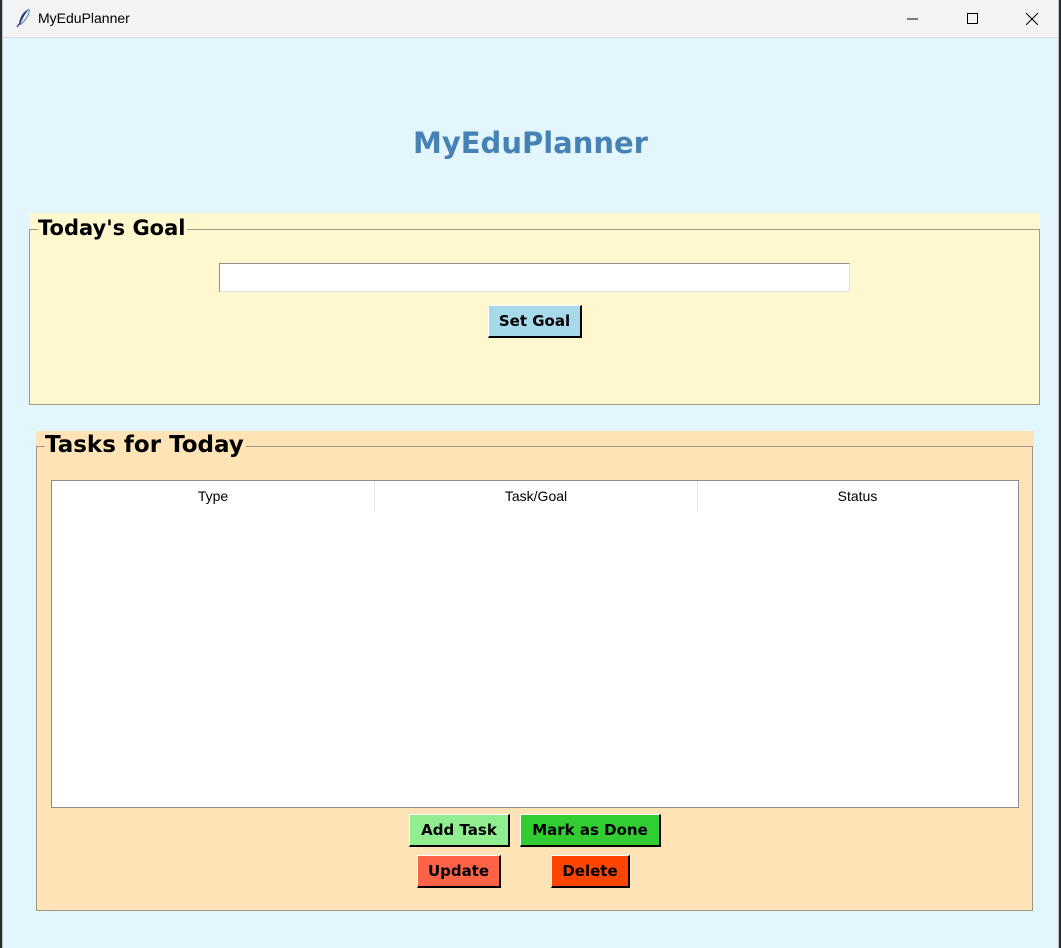 This screenshot has height=948, width=1061. Describe the element at coordinates (534, 277) in the screenshot. I see `goal-input` at that location.